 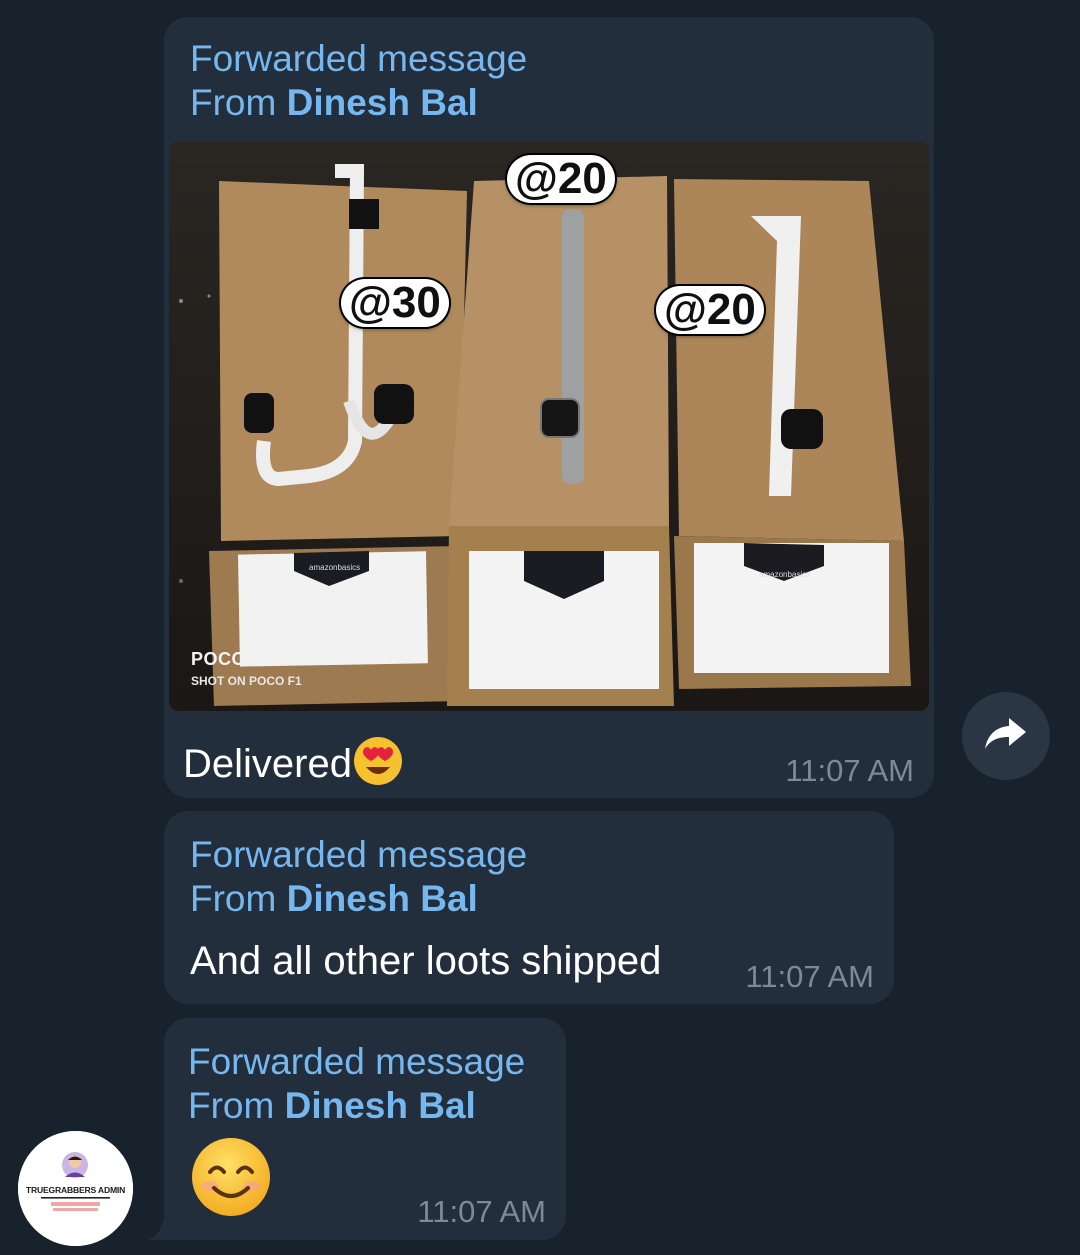 What do you see at coordinates (160, 1228) in the screenshot?
I see `bubble-tail` at bounding box center [160, 1228].